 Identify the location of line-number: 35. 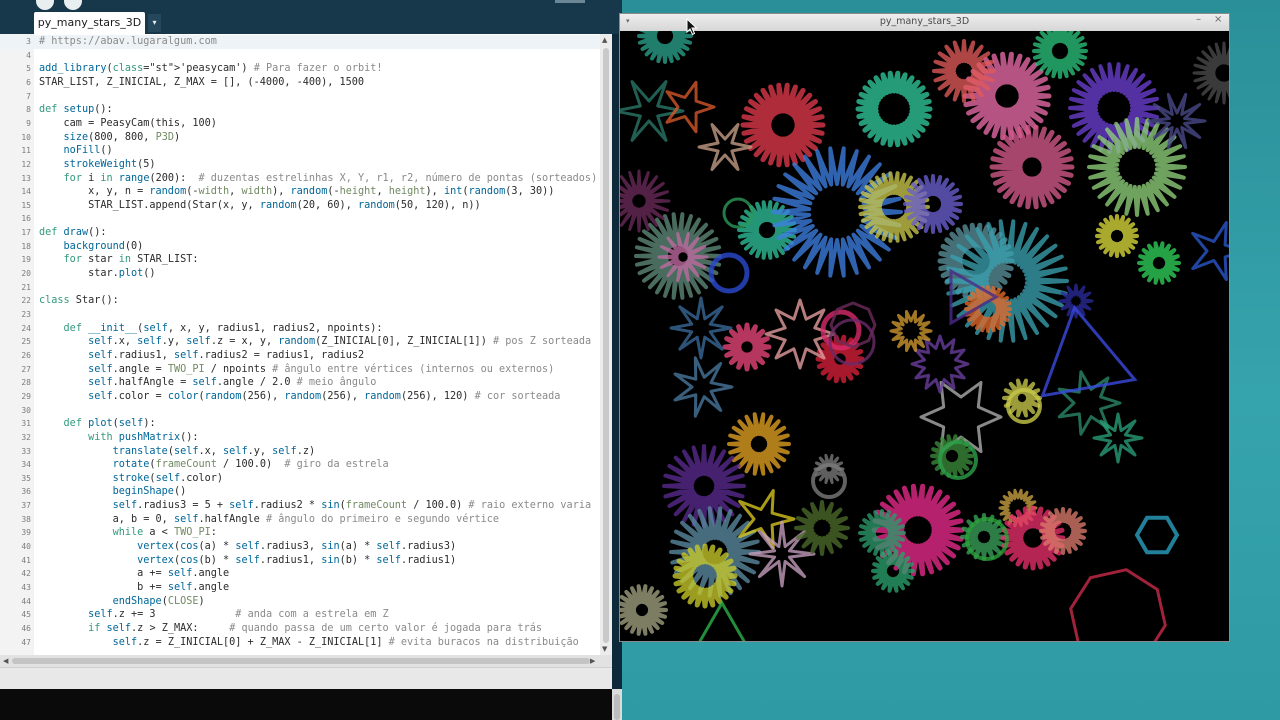
(26, 478).